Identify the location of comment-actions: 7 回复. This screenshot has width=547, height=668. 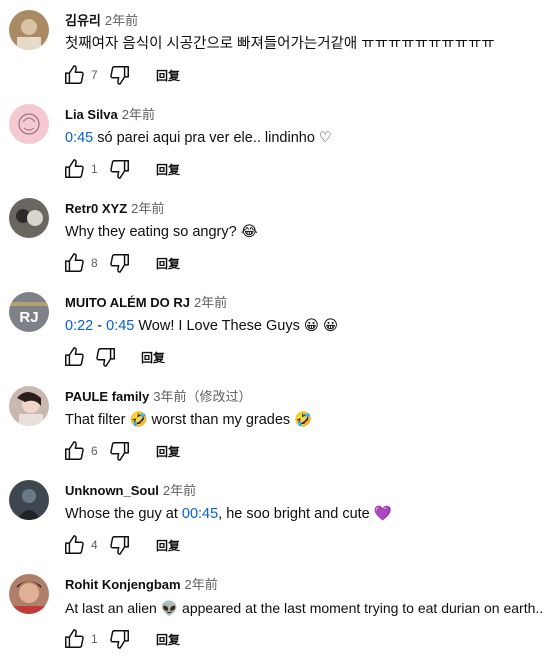
(163, 76).